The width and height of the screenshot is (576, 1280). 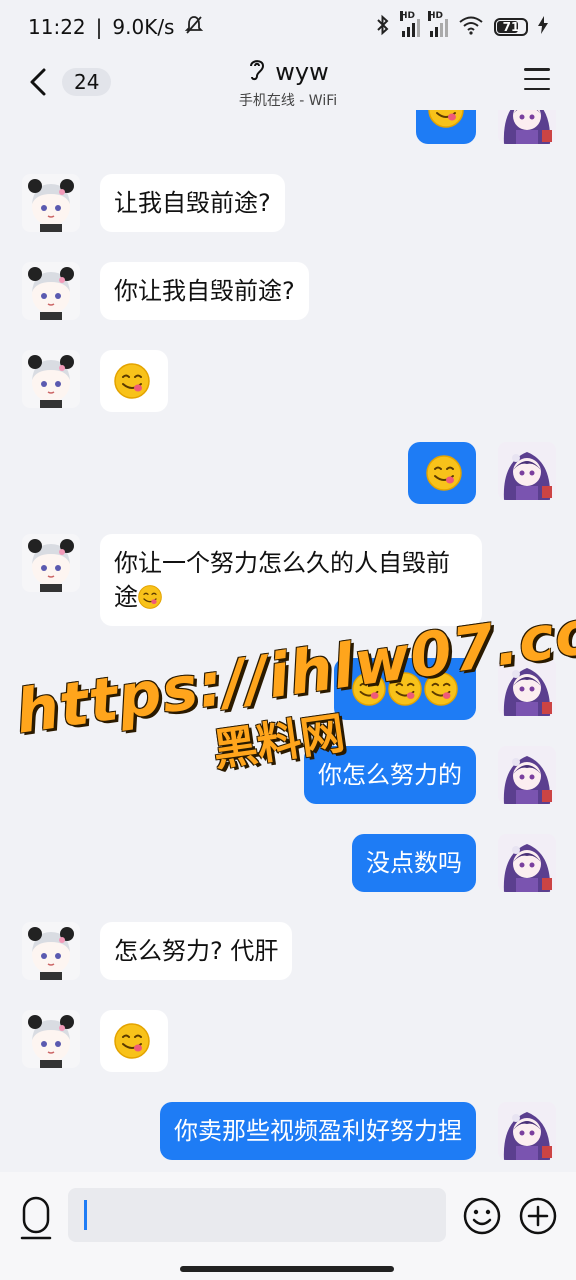 What do you see at coordinates (287, 1269) in the screenshot?
I see `home-indicator` at bounding box center [287, 1269].